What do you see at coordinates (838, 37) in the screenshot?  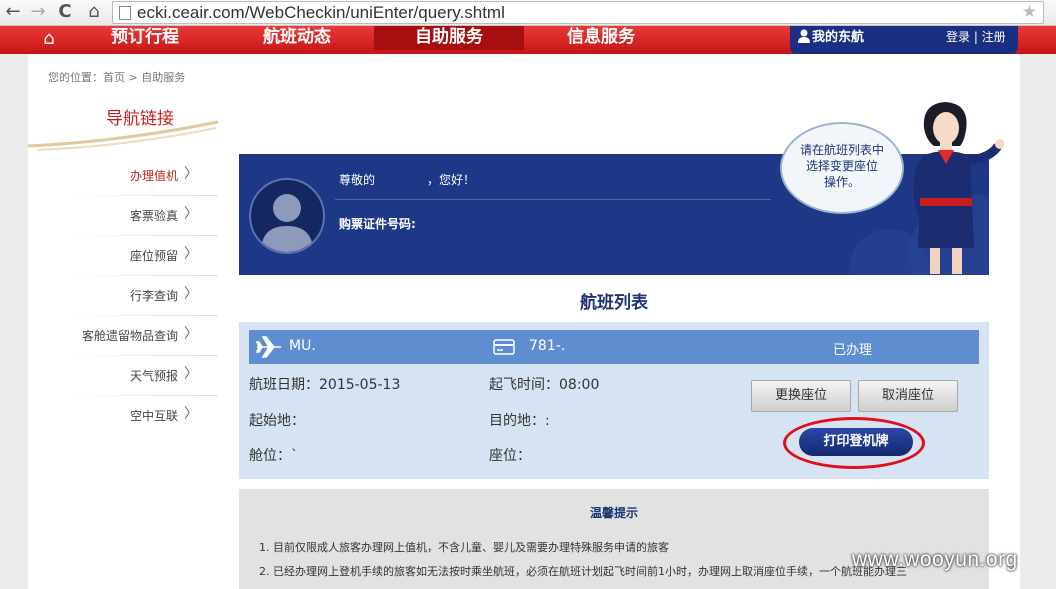 I see `my-account-label: 我的东航` at bounding box center [838, 37].